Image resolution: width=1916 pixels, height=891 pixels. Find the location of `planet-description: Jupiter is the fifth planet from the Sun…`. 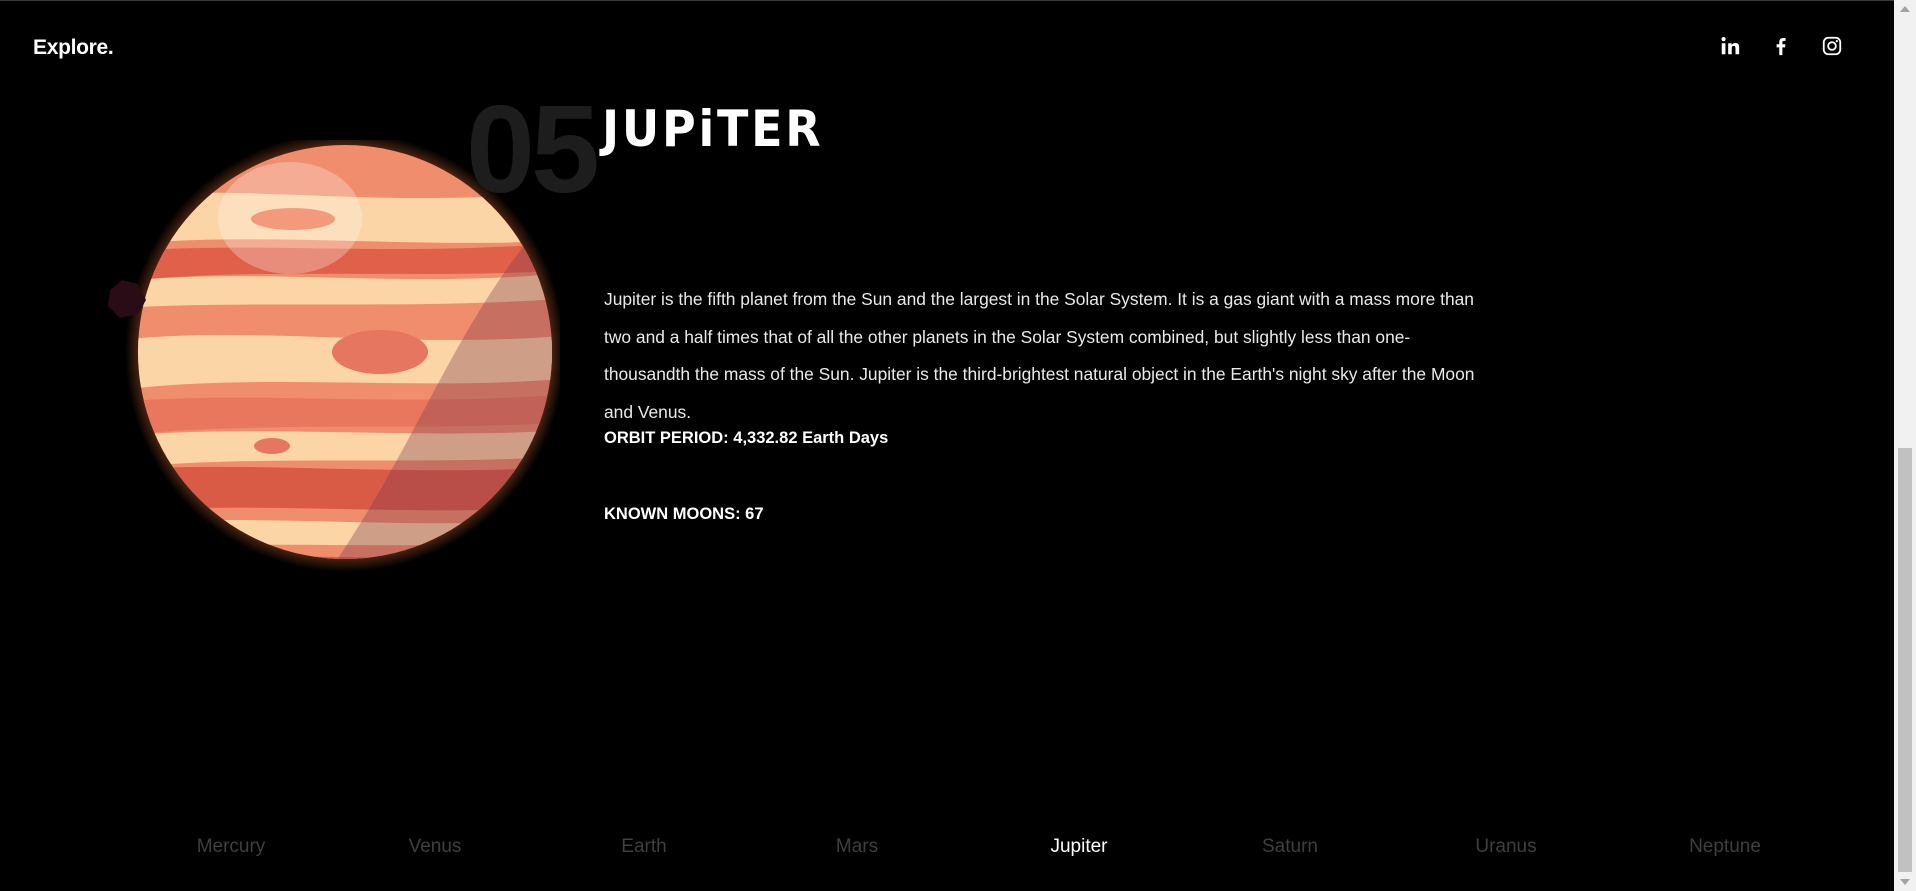

planet-description: Jupiter is the fifth planet from the Sun… is located at coordinates (1039, 355).